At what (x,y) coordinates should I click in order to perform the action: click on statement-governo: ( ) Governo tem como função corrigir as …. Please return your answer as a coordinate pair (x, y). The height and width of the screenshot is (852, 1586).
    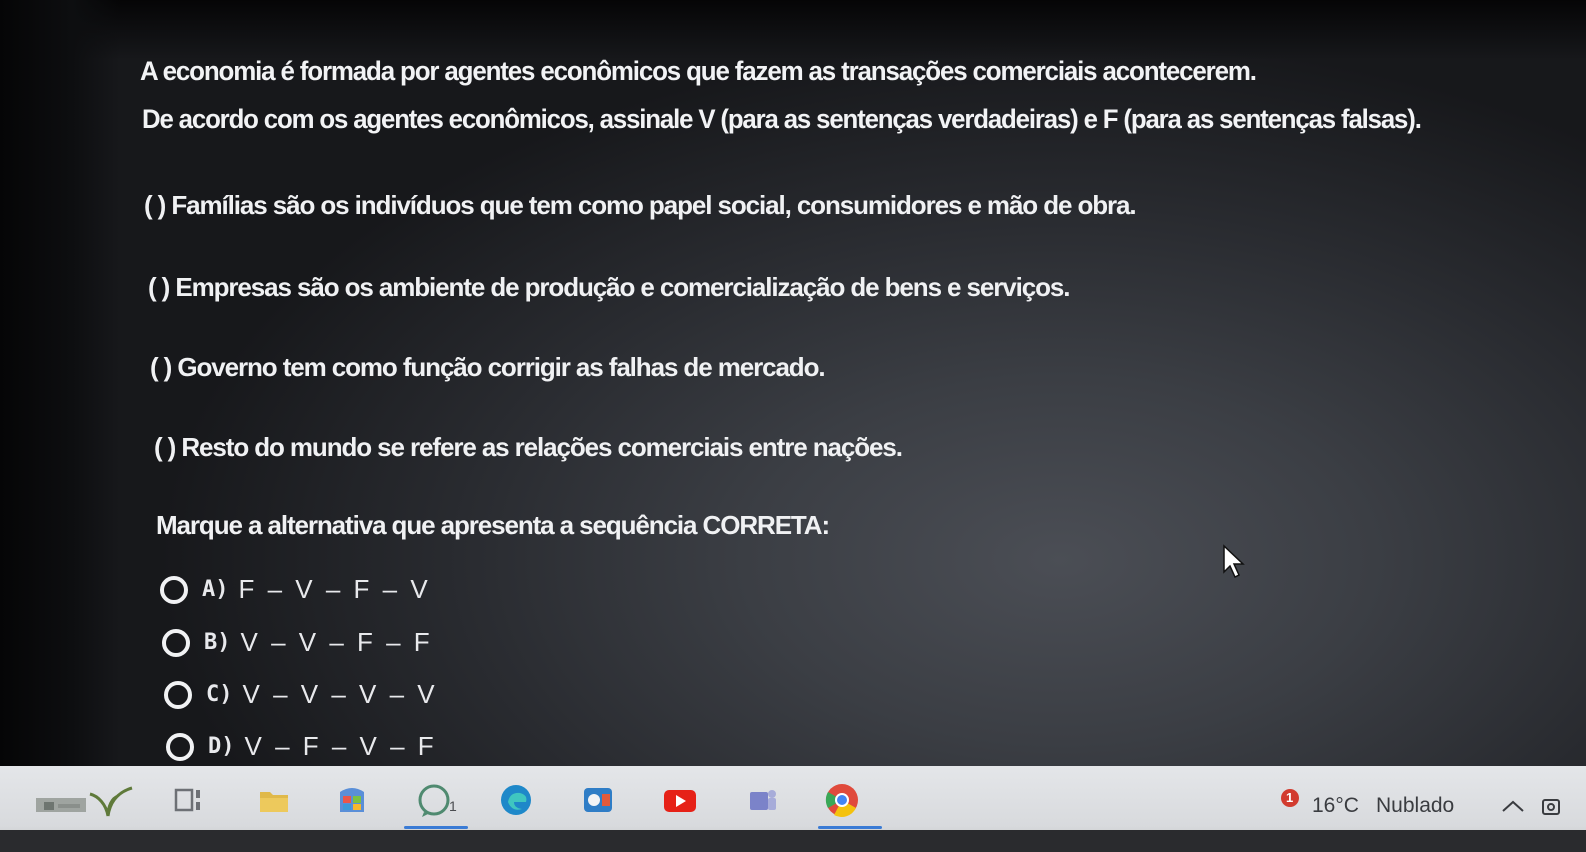
    Looking at the image, I should click on (488, 367).